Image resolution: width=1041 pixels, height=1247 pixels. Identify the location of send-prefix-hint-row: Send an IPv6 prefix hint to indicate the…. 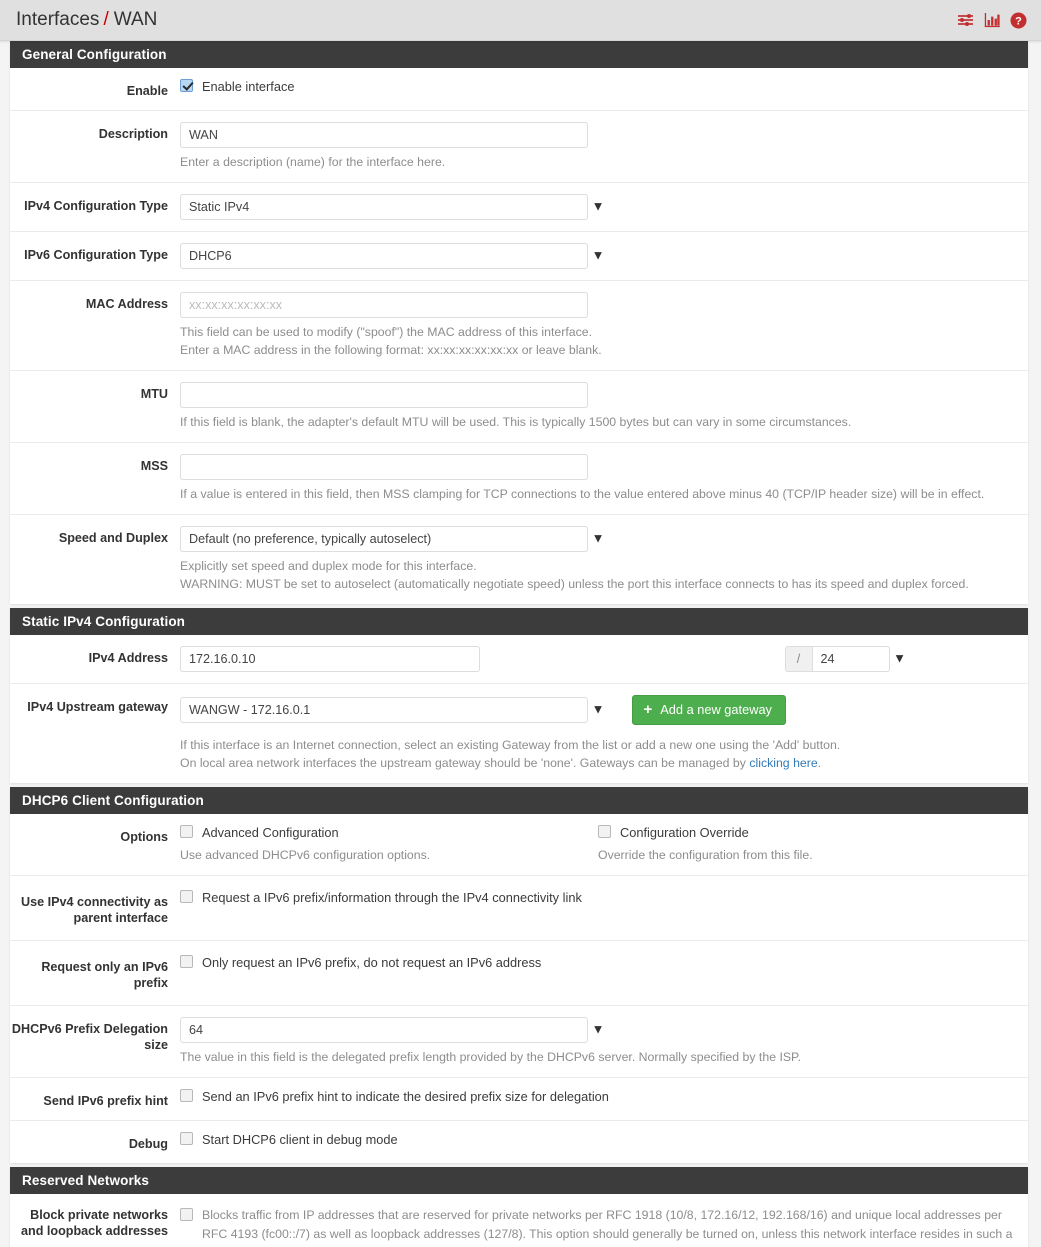
(598, 1096).